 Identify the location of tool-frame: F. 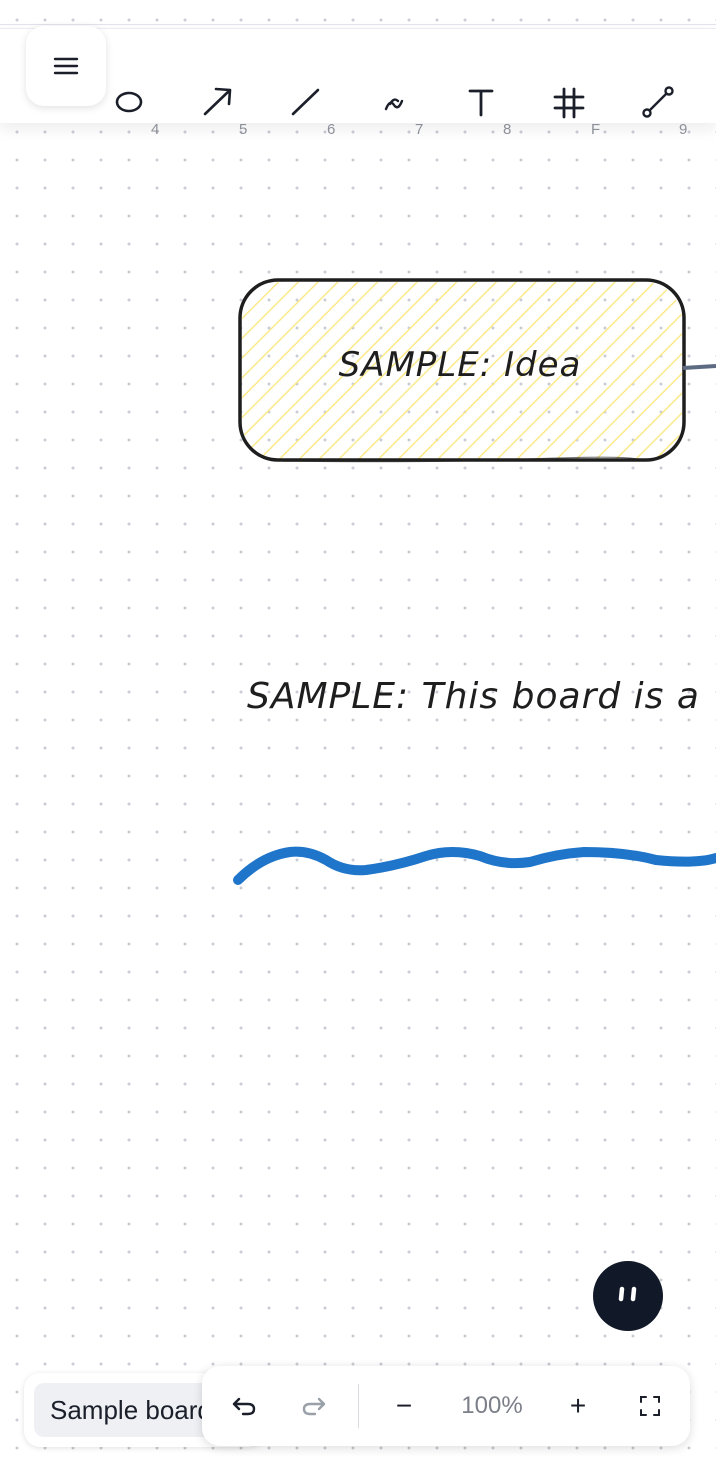
(568, 102).